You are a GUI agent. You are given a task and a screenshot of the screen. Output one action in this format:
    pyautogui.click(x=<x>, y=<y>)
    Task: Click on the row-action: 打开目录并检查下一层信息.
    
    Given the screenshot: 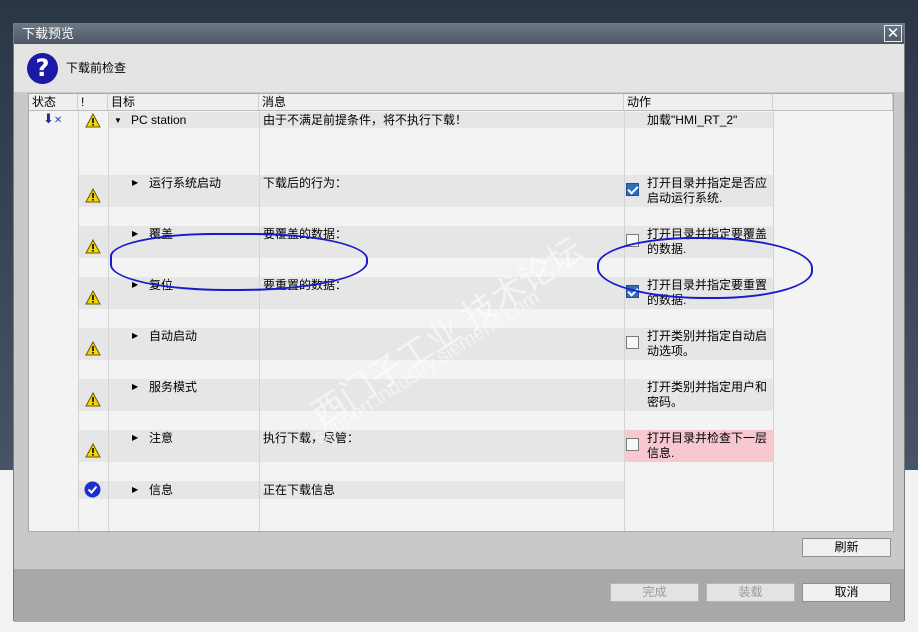 What is the action you would take?
    pyautogui.click(x=709, y=446)
    